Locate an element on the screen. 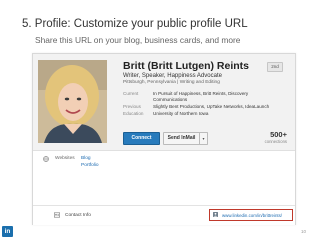 The image size is (320, 240). profile-name: Britt (Britt Lutgen) Reints is located at coordinates (186, 66).